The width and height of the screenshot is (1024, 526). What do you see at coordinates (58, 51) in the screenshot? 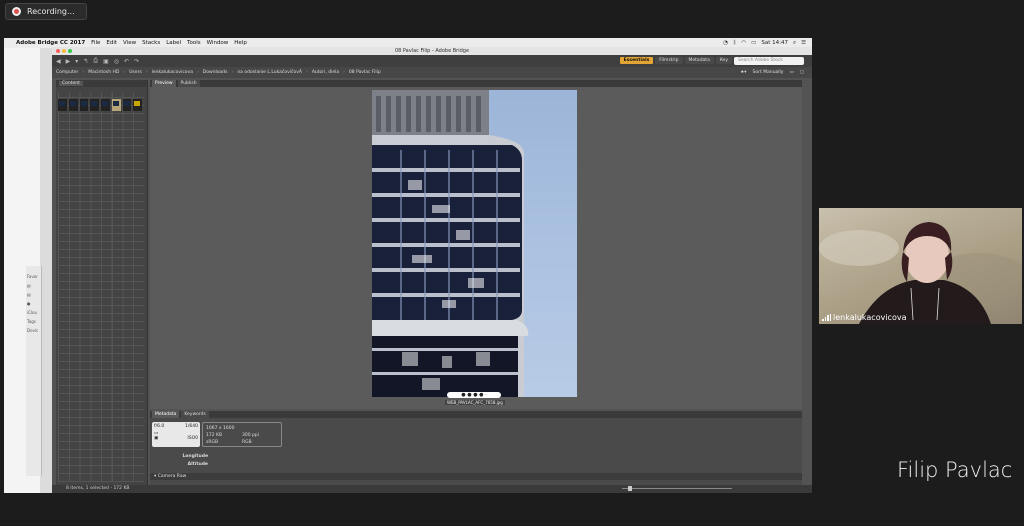
I see `close-icon` at bounding box center [58, 51].